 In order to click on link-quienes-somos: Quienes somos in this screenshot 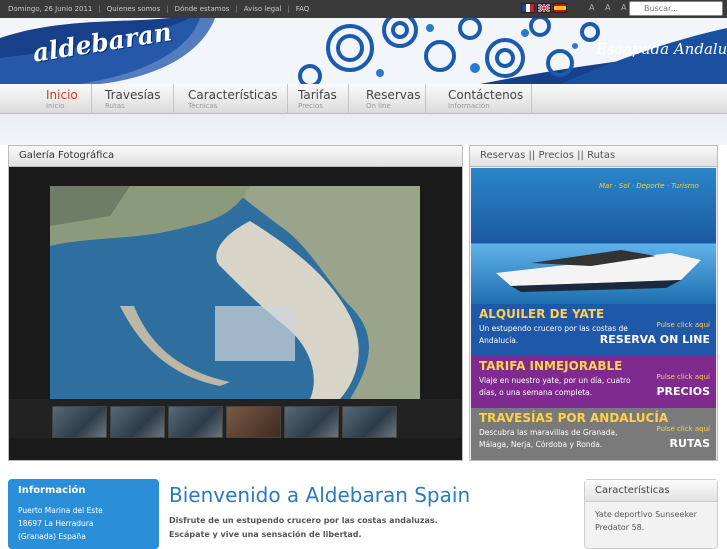, I will do `click(134, 9)`.